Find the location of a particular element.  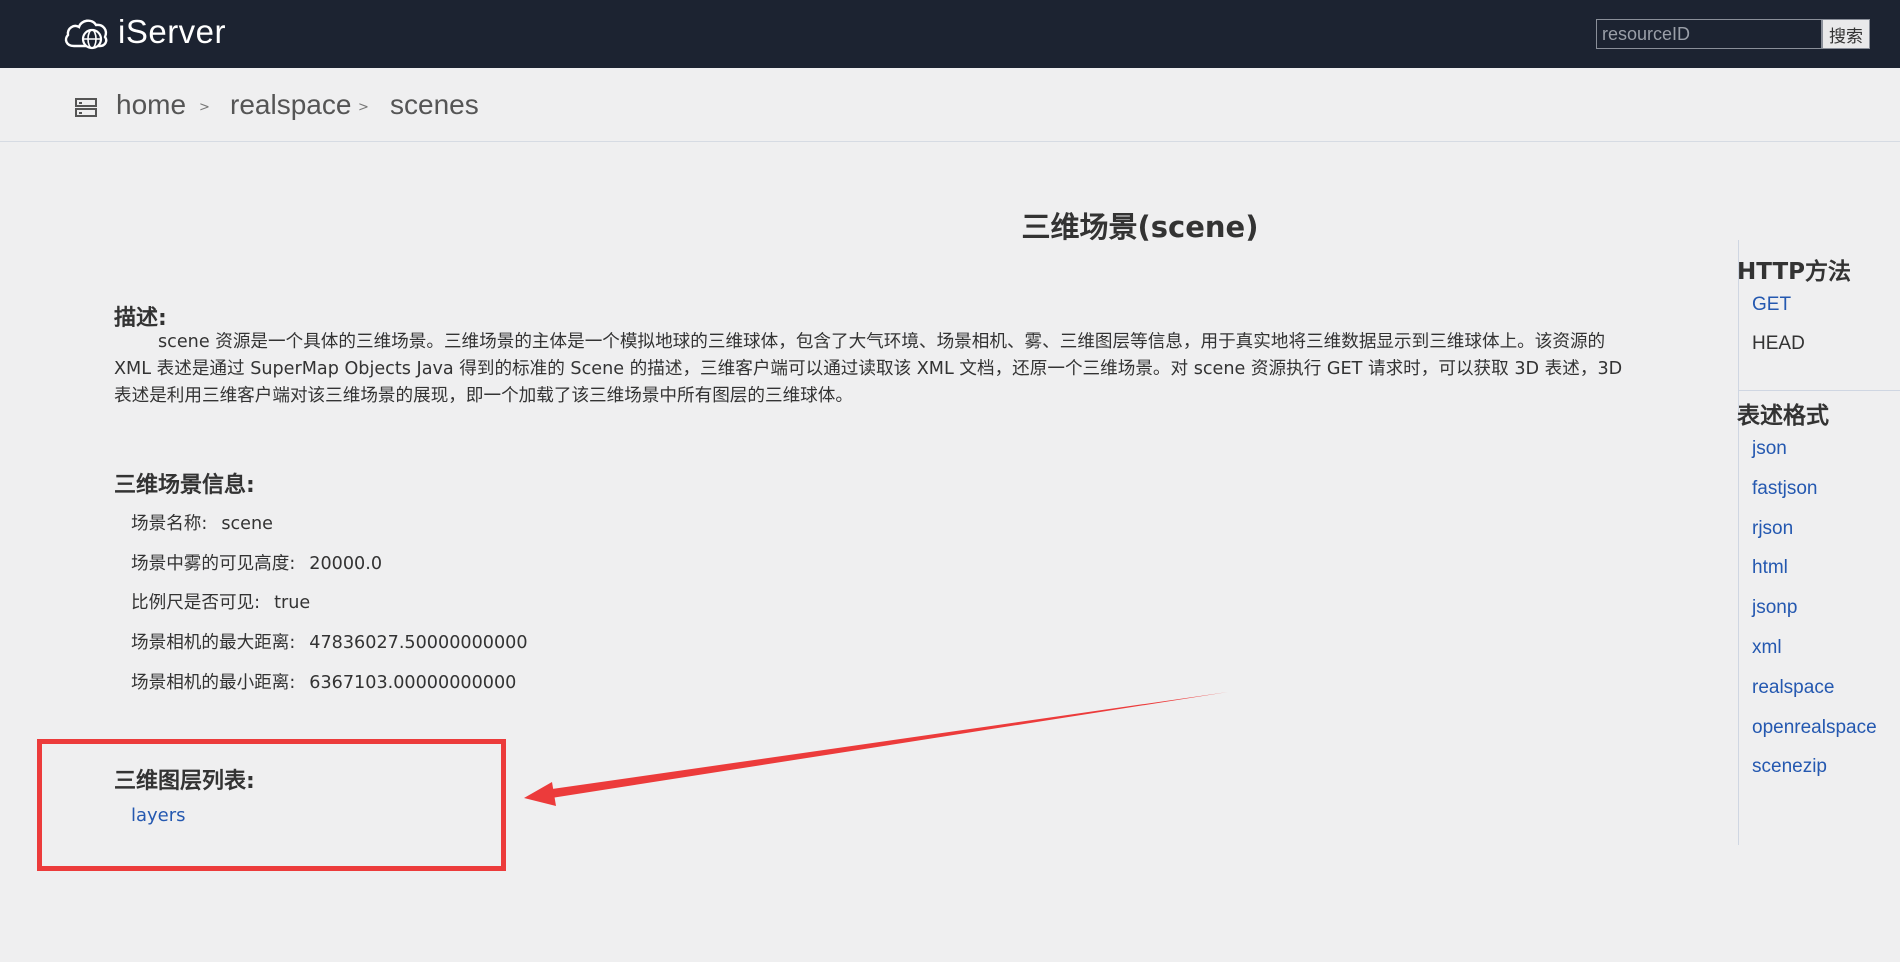

format-fastjson: fastjson is located at coordinates (1784, 489).